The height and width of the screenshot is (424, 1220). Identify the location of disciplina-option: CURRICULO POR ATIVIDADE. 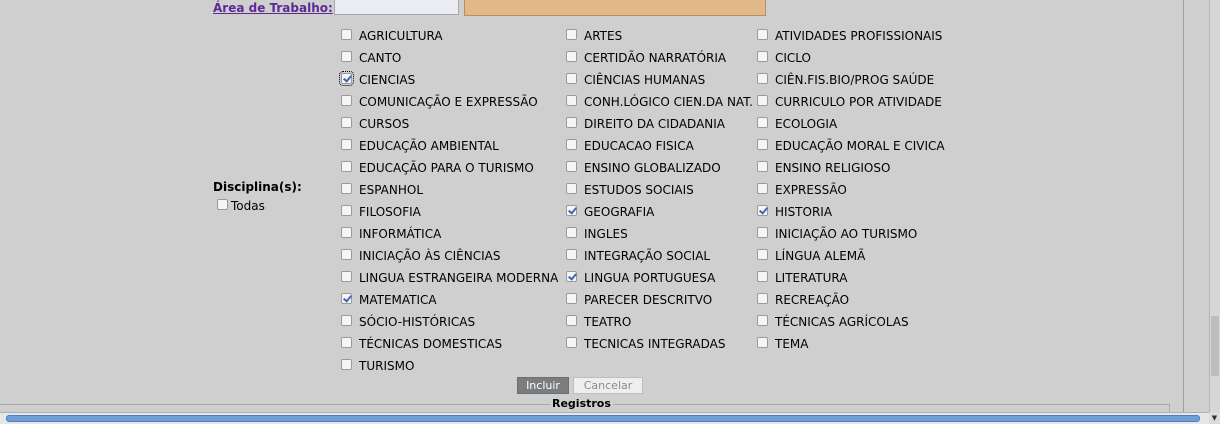
(851, 100).